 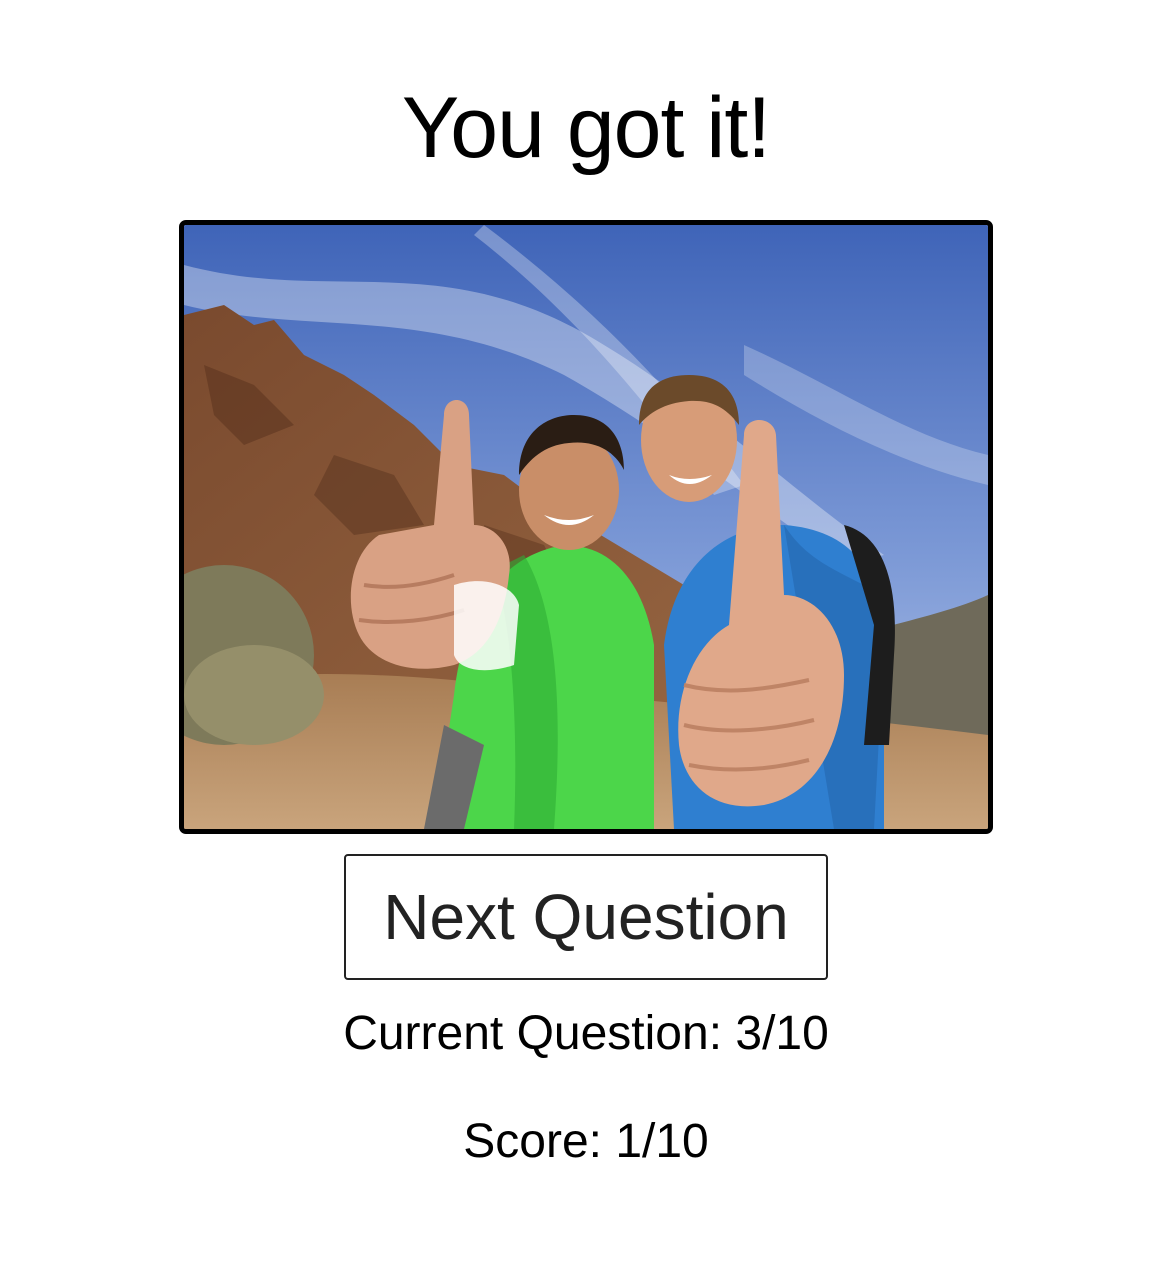 What do you see at coordinates (586, 1141) in the screenshot?
I see `score-counter: Score: 1/10` at bounding box center [586, 1141].